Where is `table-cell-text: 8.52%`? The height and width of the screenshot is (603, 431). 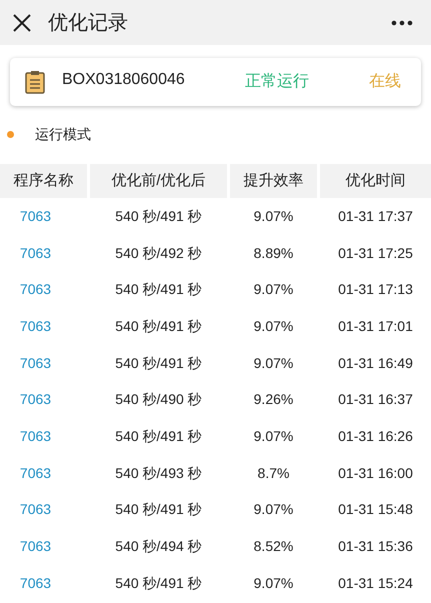
table-cell-text: 8.52% is located at coordinates (273, 546).